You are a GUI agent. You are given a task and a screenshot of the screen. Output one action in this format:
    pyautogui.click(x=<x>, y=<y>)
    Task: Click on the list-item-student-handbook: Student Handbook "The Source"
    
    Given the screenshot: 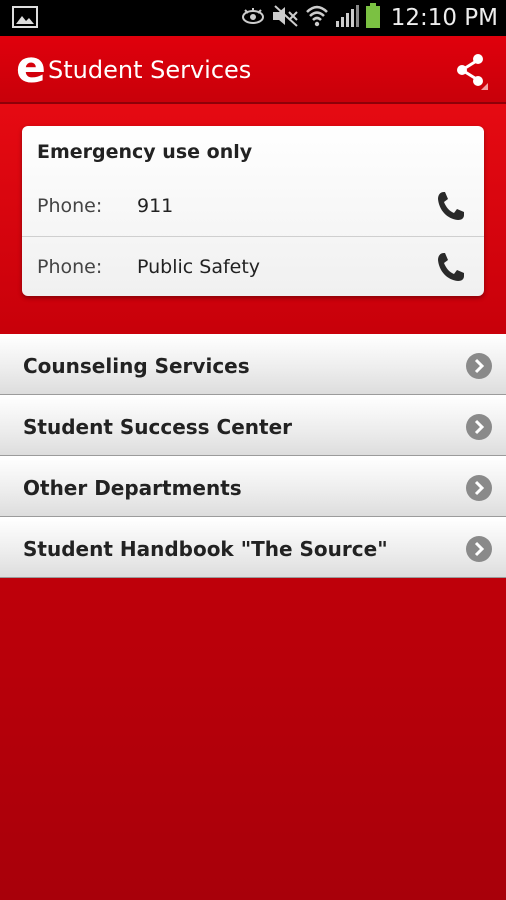 What is the action you would take?
    pyautogui.click(x=253, y=547)
    